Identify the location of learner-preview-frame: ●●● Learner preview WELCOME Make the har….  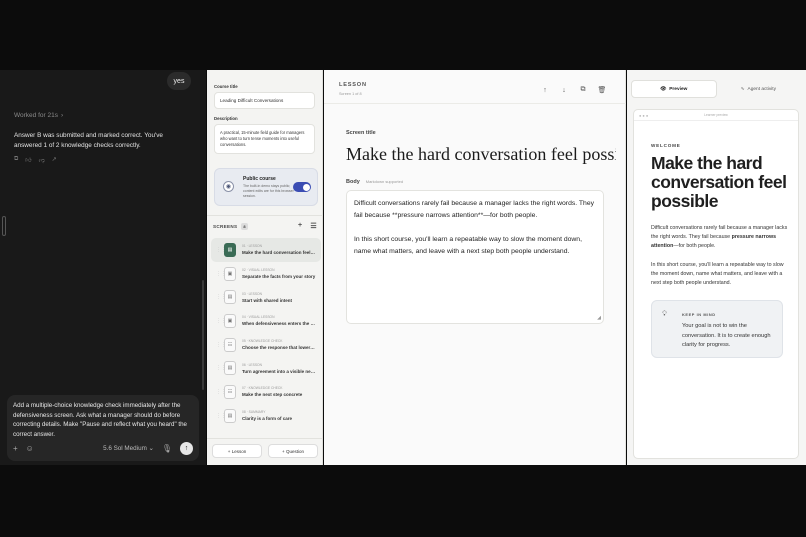
(716, 284).